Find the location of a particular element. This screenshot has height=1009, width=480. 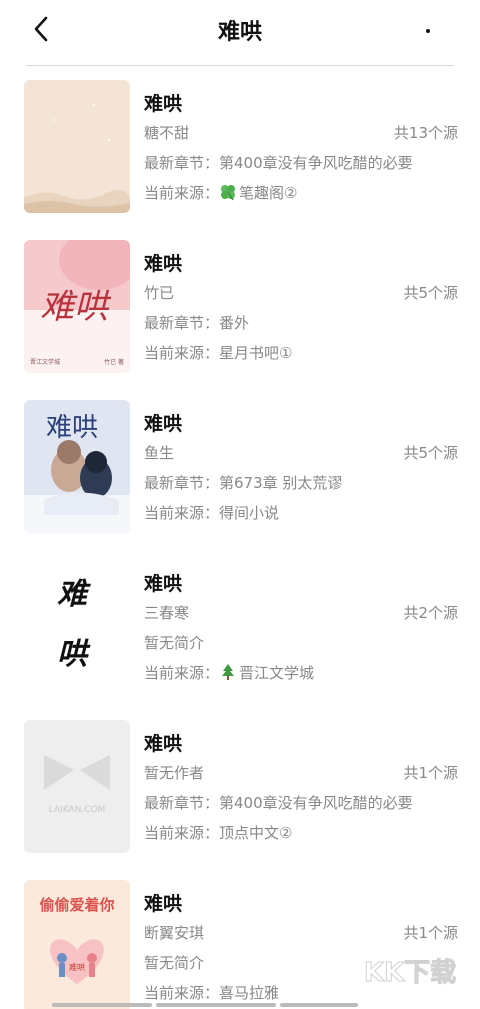

cover-char-1: 难 is located at coordinates (74, 594).